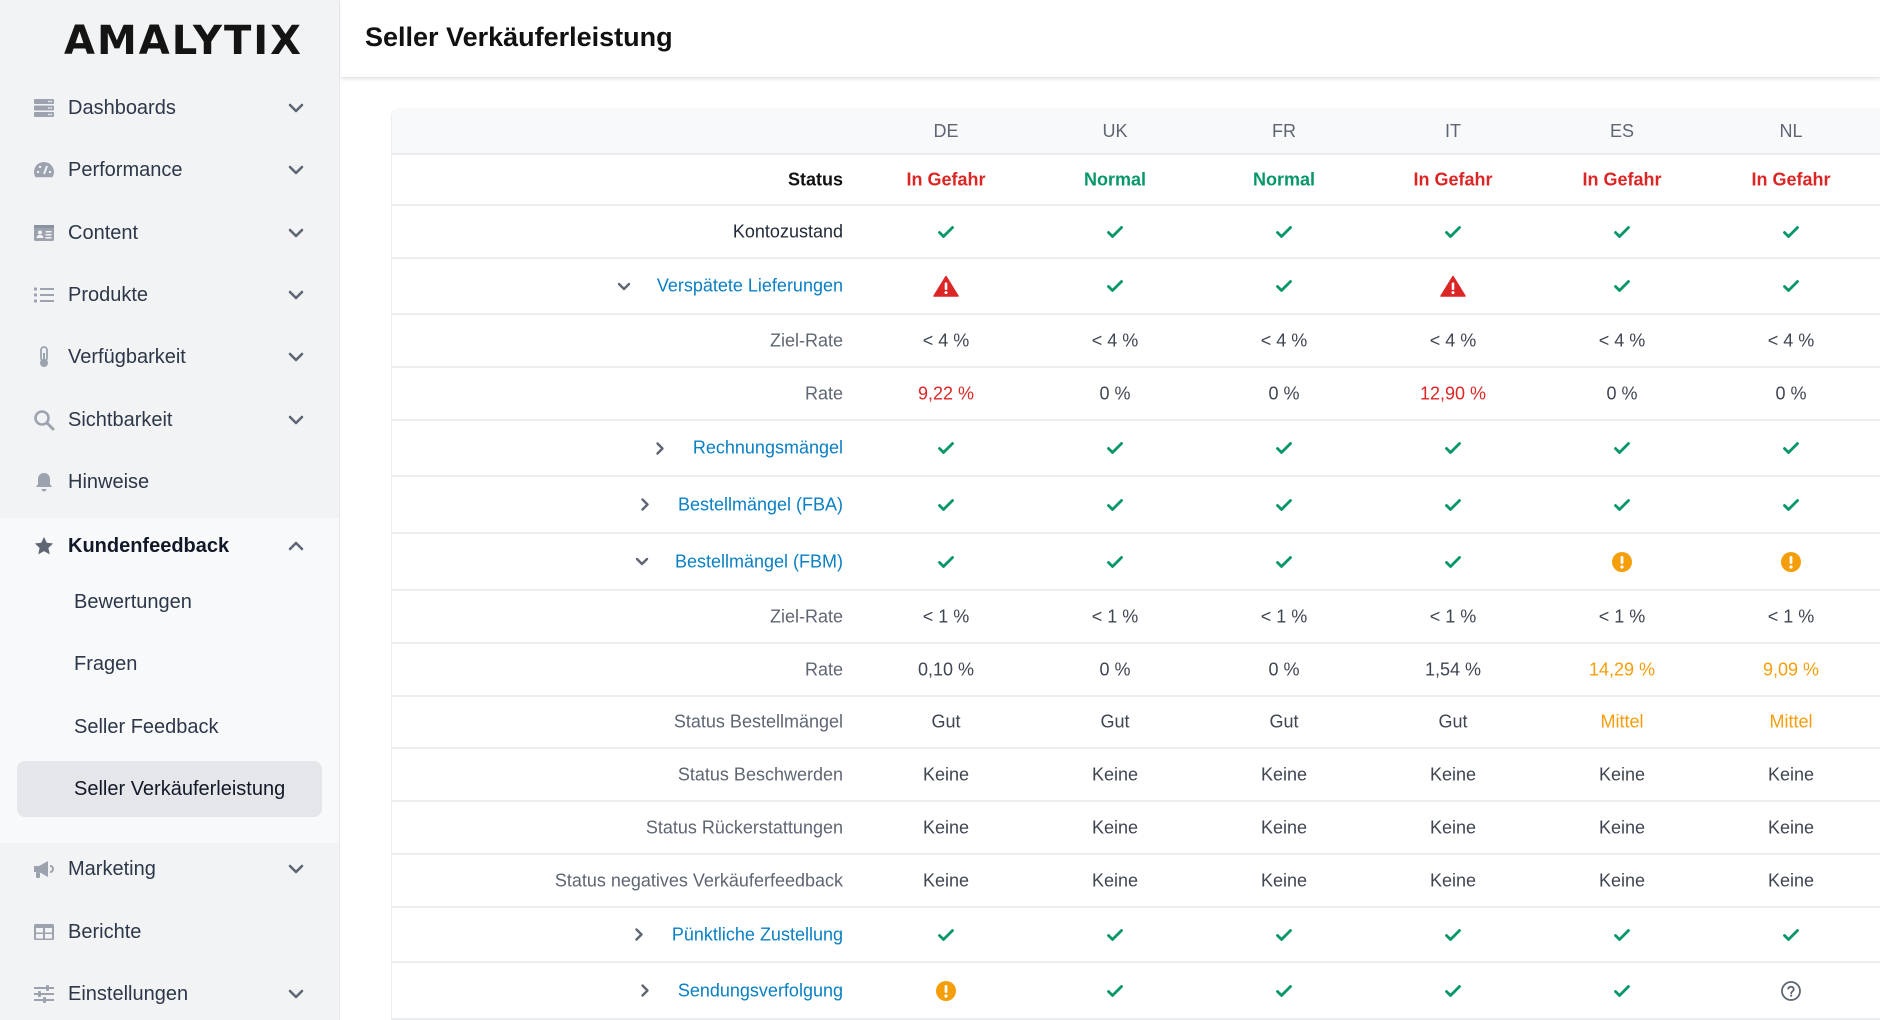 This screenshot has height=1020, width=1880. Describe the element at coordinates (760, 504) in the screenshot. I see `row-label-text: Bestellmängel (FBA)` at that location.